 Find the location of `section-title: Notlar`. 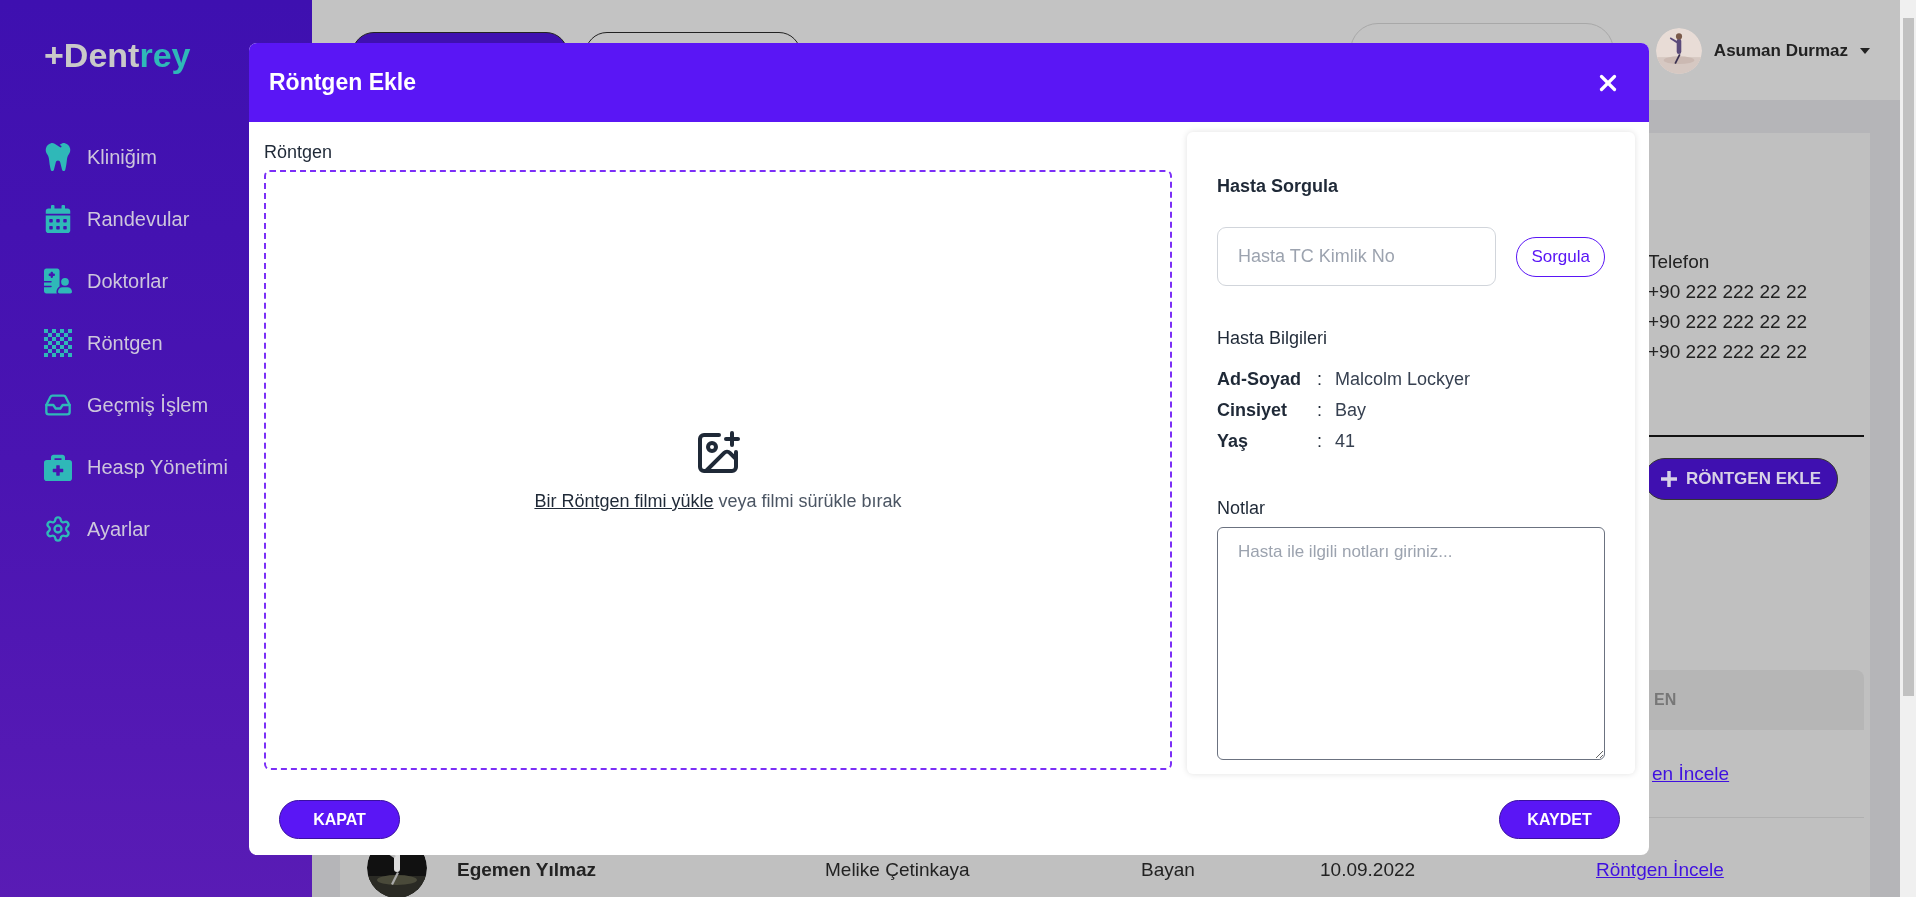

section-title: Notlar is located at coordinates (1241, 508).